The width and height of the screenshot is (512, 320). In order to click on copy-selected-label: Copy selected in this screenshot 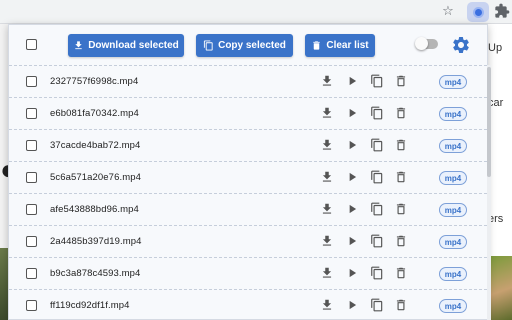, I will do `click(252, 45)`.